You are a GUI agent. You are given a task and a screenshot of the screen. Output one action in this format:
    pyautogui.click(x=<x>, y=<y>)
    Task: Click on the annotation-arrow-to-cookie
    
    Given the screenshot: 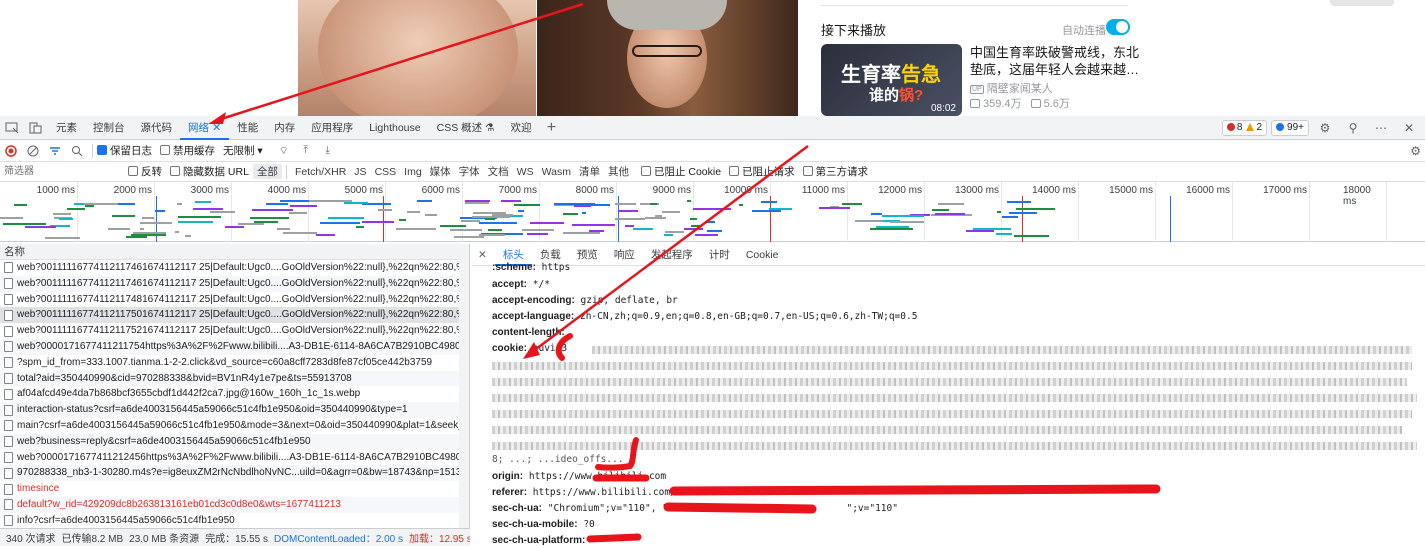 What is the action you would take?
    pyautogui.click(x=666, y=251)
    